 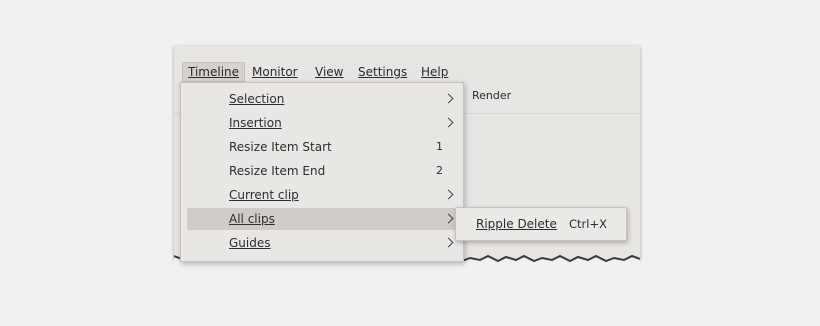 What do you see at coordinates (322, 147) in the screenshot?
I see `menu-item-resize-item-start: Resize Item Start 1` at bounding box center [322, 147].